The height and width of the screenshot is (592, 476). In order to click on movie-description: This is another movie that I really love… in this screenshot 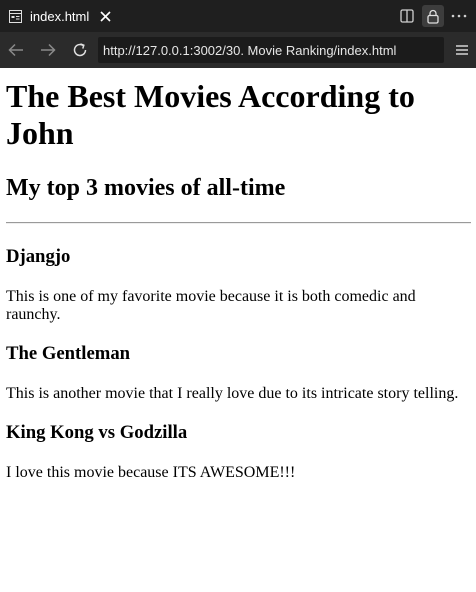, I will do `click(232, 393)`.